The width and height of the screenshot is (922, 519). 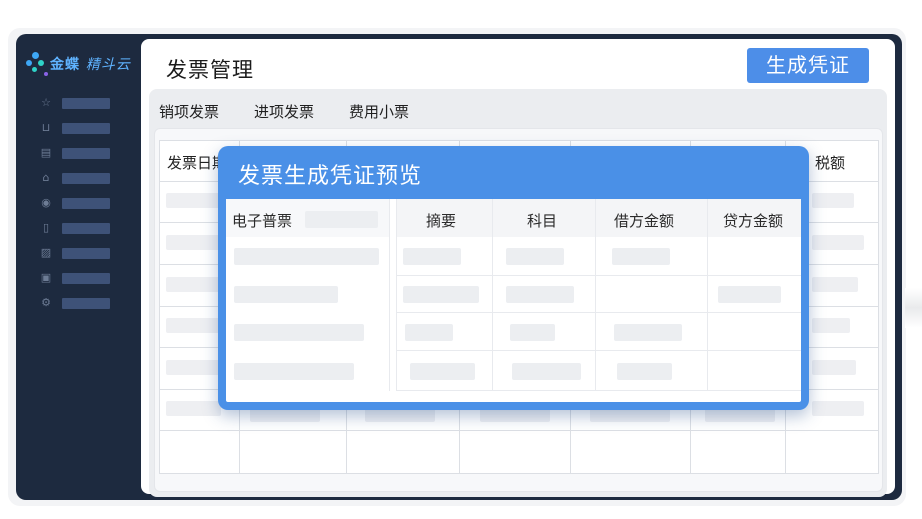 What do you see at coordinates (46, 152) in the screenshot?
I see `document-icon: ▤` at bounding box center [46, 152].